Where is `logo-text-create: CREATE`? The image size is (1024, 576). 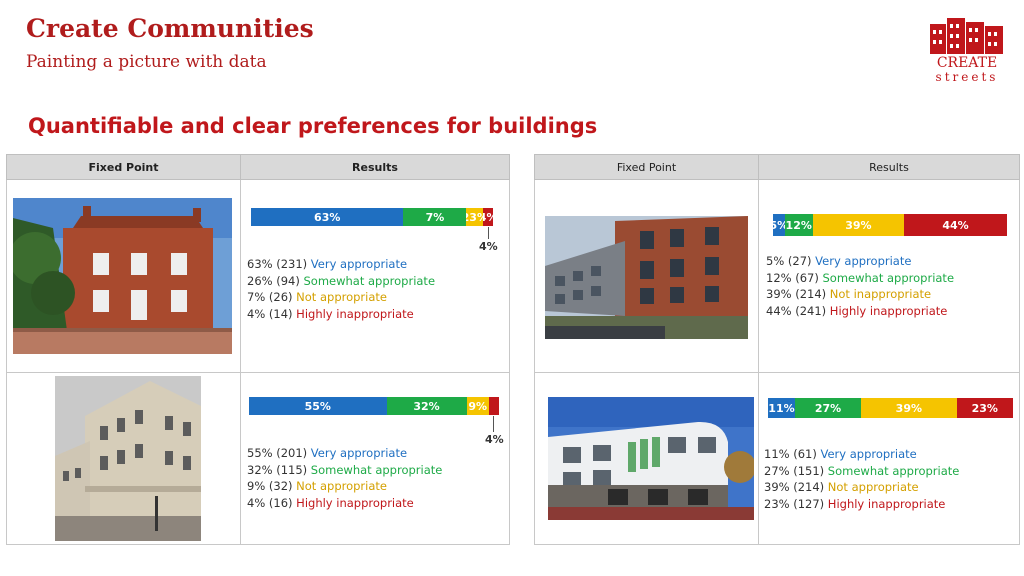 logo-text-create: CREATE is located at coordinates (967, 63).